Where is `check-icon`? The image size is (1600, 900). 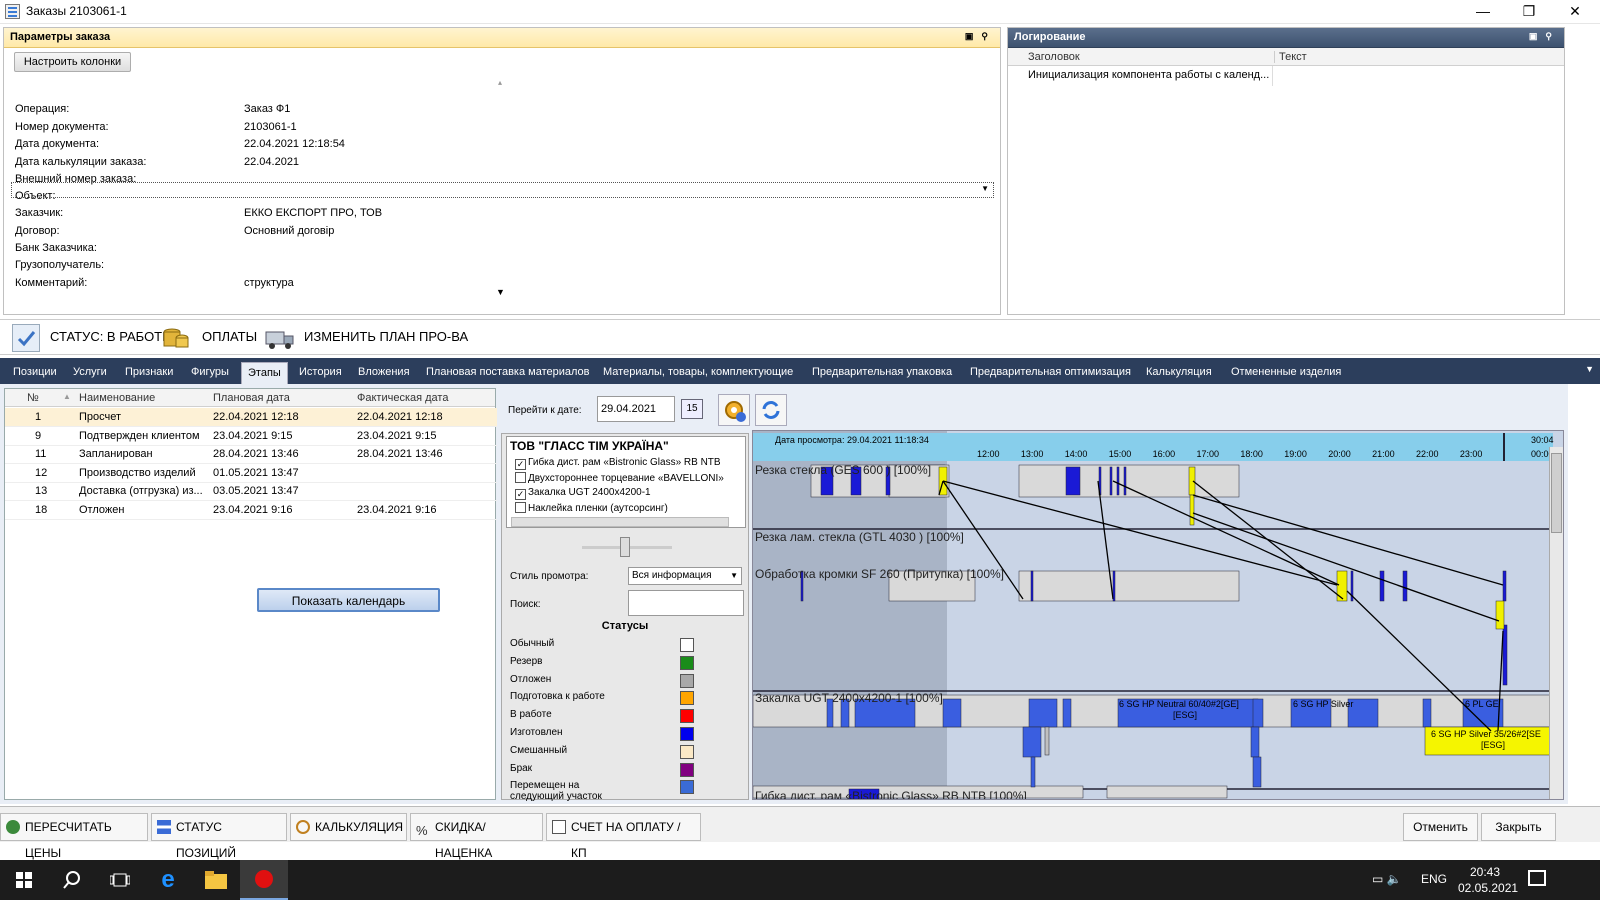
check-icon is located at coordinates (26, 338).